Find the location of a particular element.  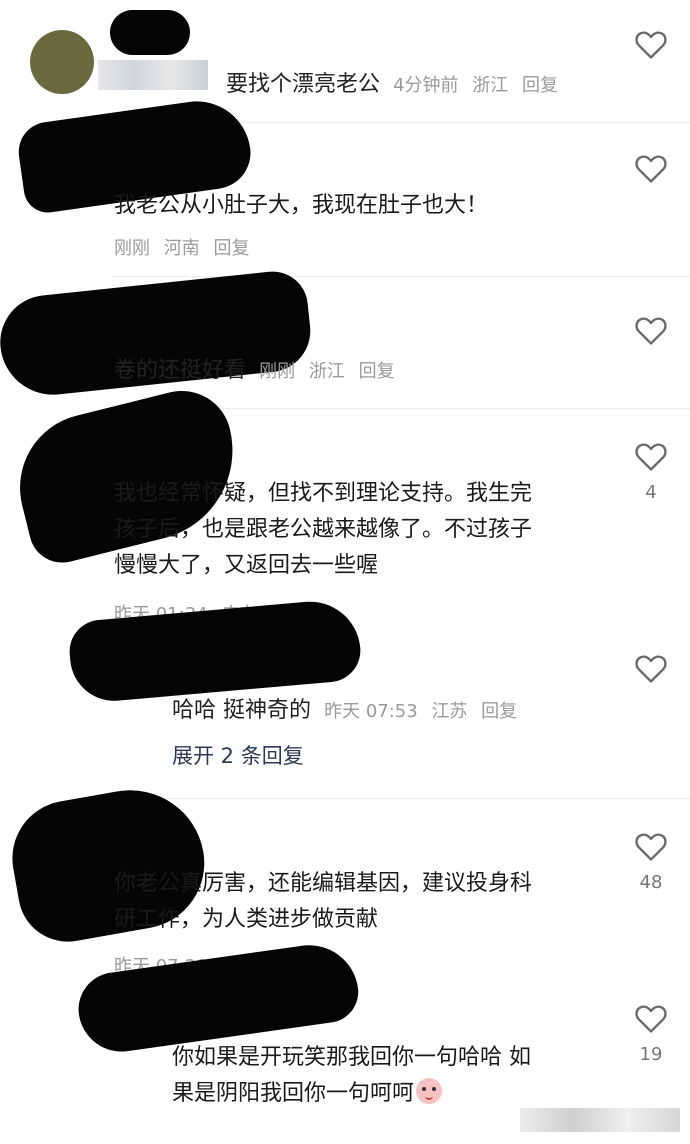

like-count: 48 is located at coordinates (651, 882).